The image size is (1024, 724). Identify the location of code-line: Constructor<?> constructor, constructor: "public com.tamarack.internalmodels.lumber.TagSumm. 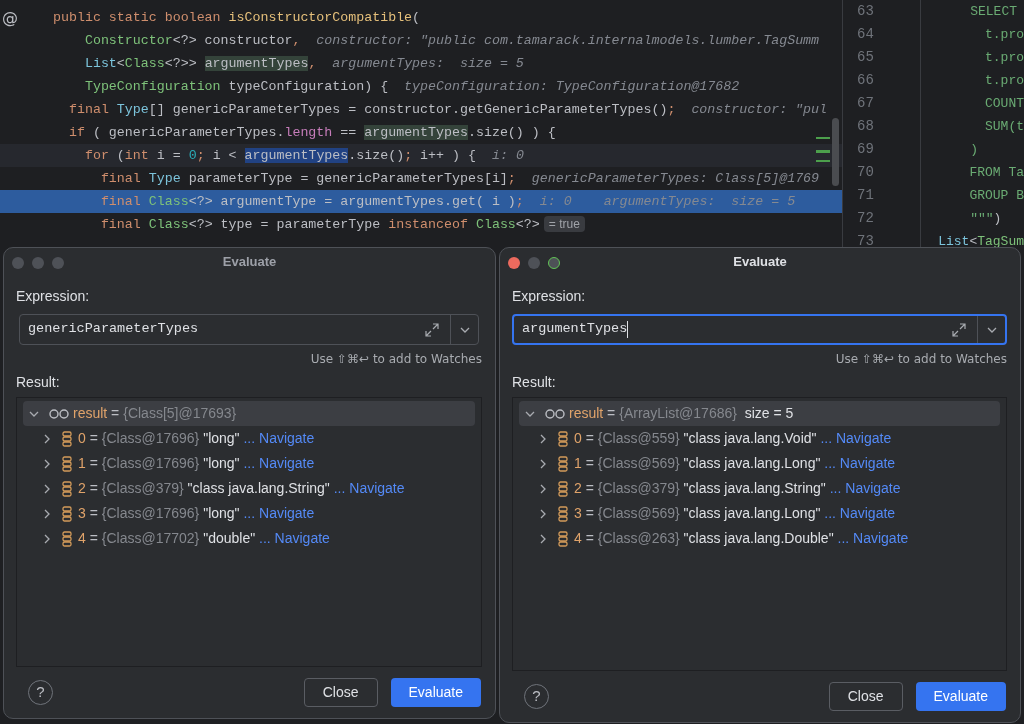
(451, 40).